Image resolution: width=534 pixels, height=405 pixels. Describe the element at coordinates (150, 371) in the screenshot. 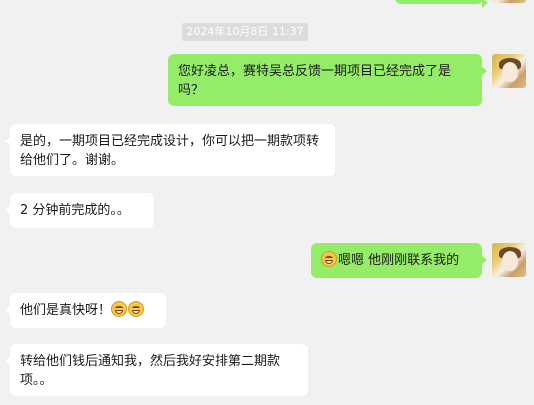

I see `message-text: 转给他们钱后通知我，然后我好安排第二期款项。。` at that location.